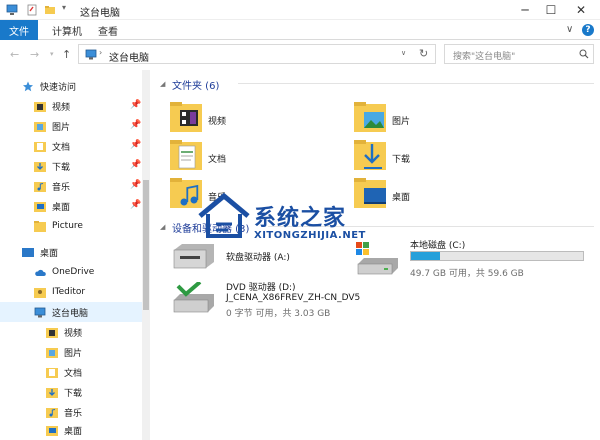 The image size is (600, 440). Describe the element at coordinates (74, 146) in the screenshot. I see `nav-quick-documents: 文档 📌` at that location.